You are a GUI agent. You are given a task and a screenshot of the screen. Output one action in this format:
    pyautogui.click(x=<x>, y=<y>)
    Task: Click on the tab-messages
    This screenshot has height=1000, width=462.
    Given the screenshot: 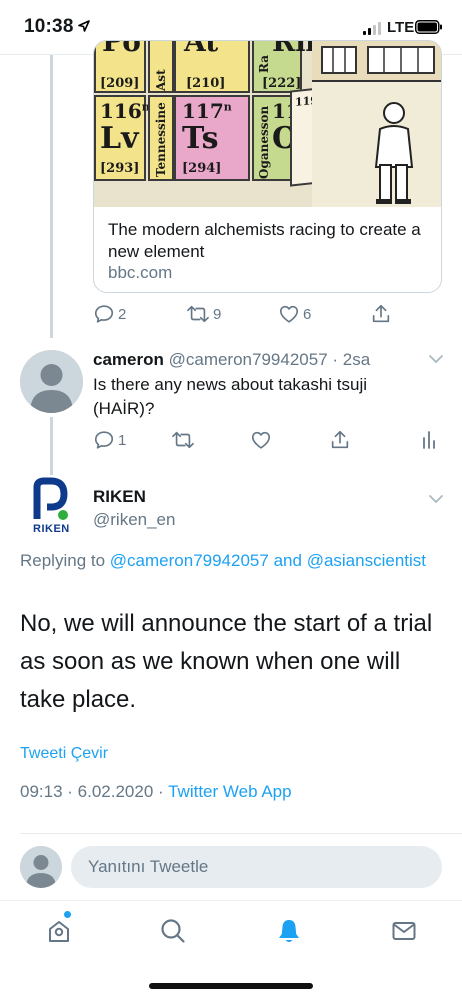 What is the action you would take?
    pyautogui.click(x=404, y=931)
    